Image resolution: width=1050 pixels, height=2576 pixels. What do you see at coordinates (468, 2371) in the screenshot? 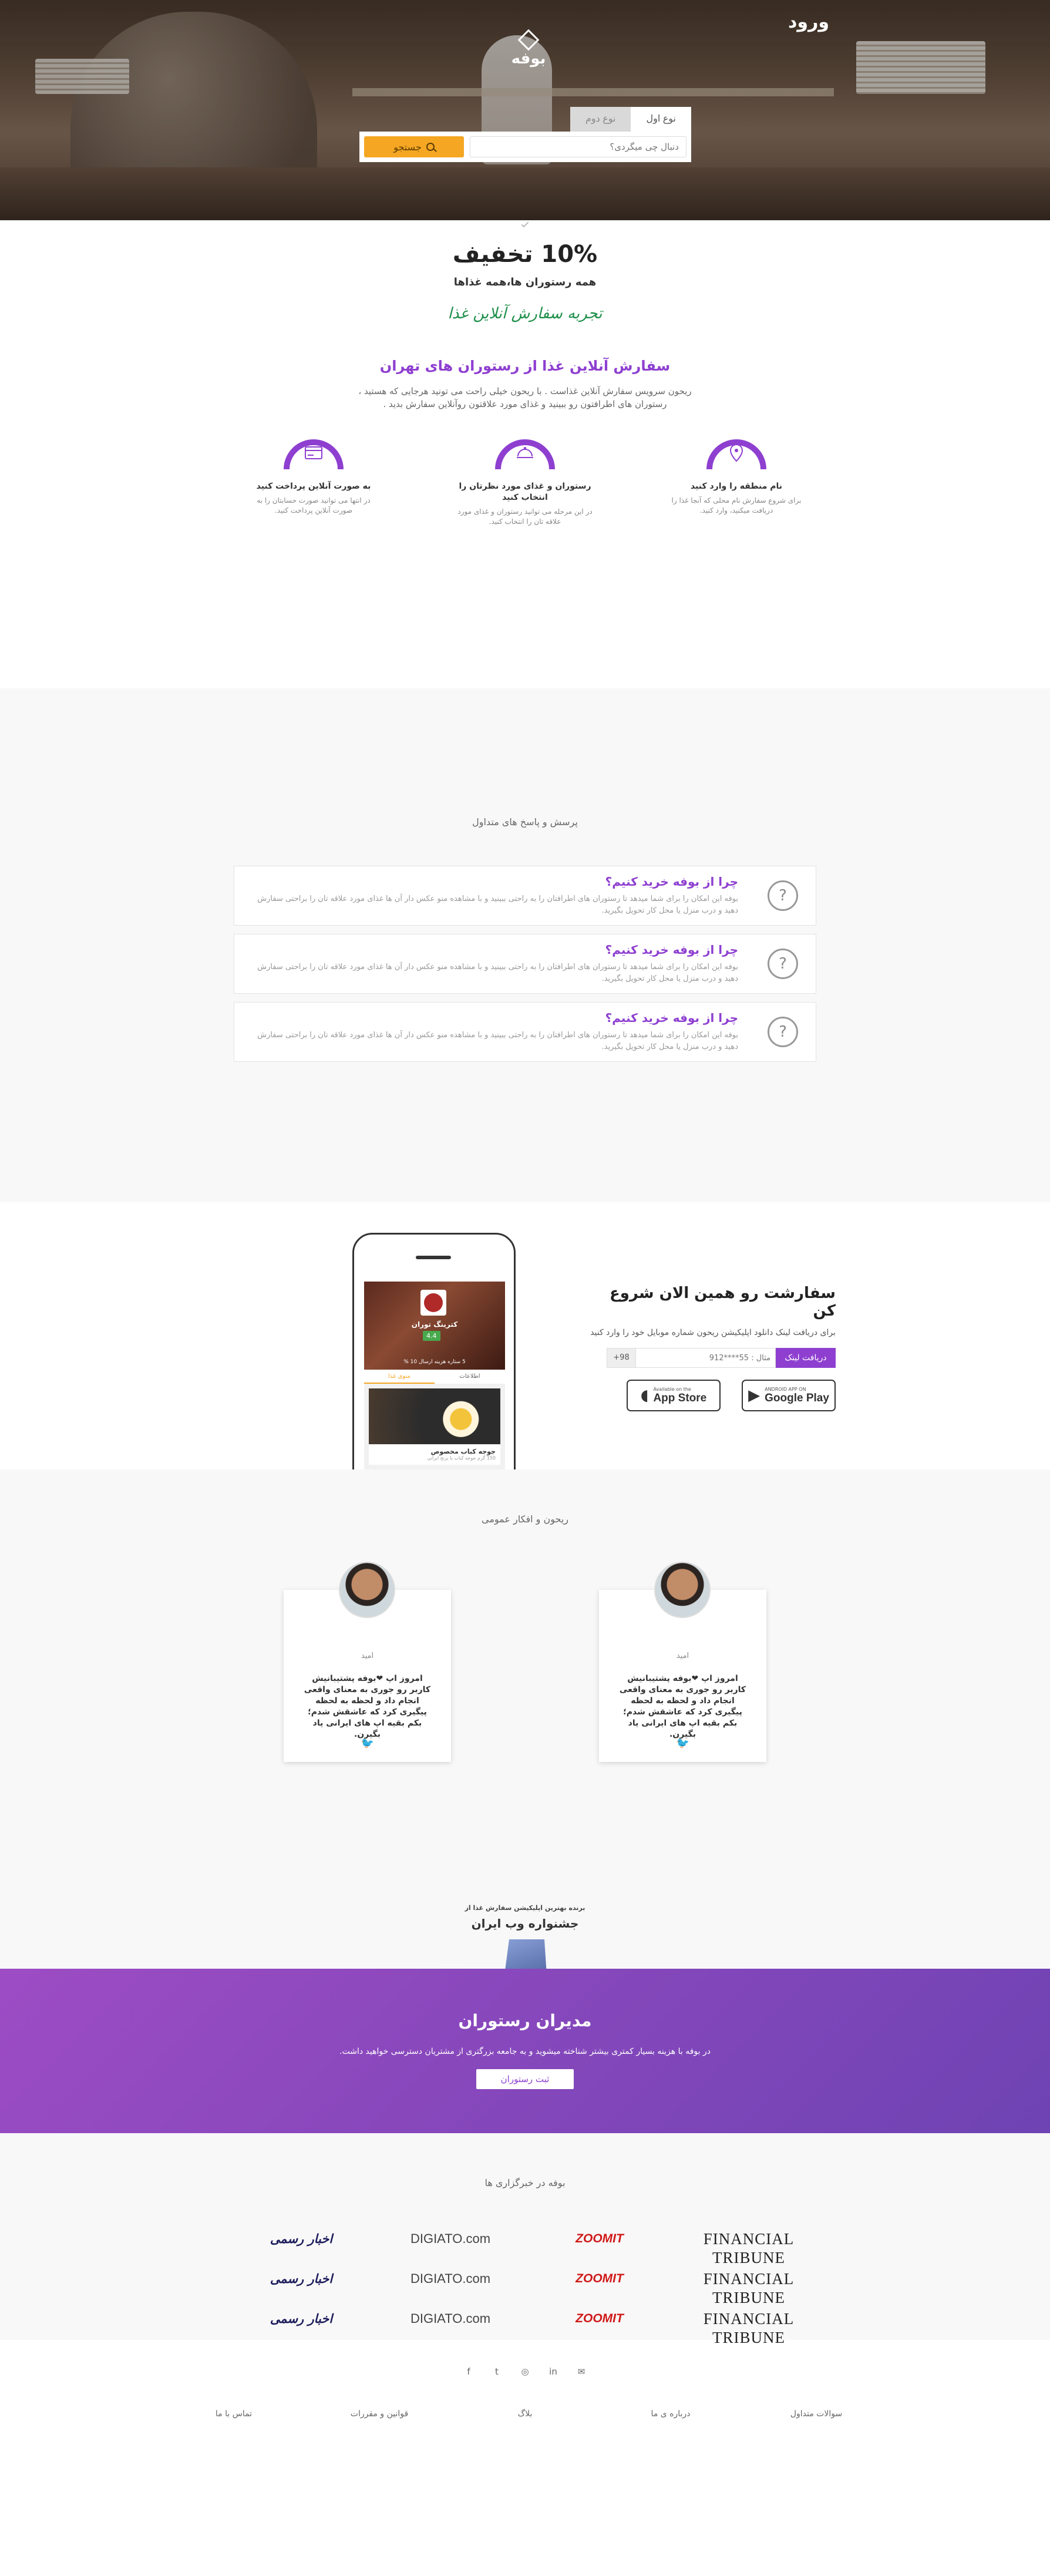
I see `facebook-icon: f` at bounding box center [468, 2371].